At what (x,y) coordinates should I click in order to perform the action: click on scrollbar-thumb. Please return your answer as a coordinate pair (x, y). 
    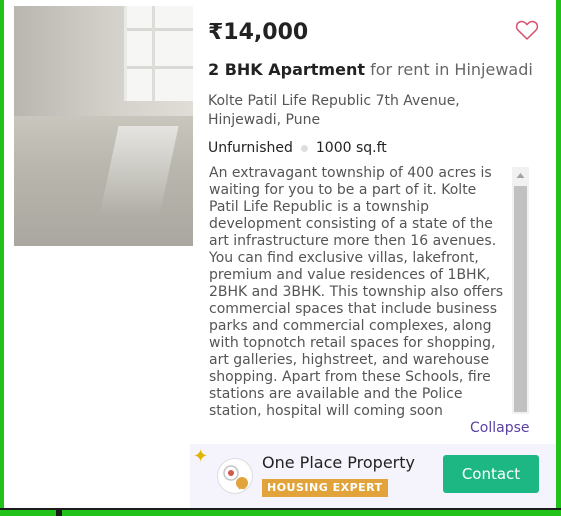
    Looking at the image, I should click on (520, 299).